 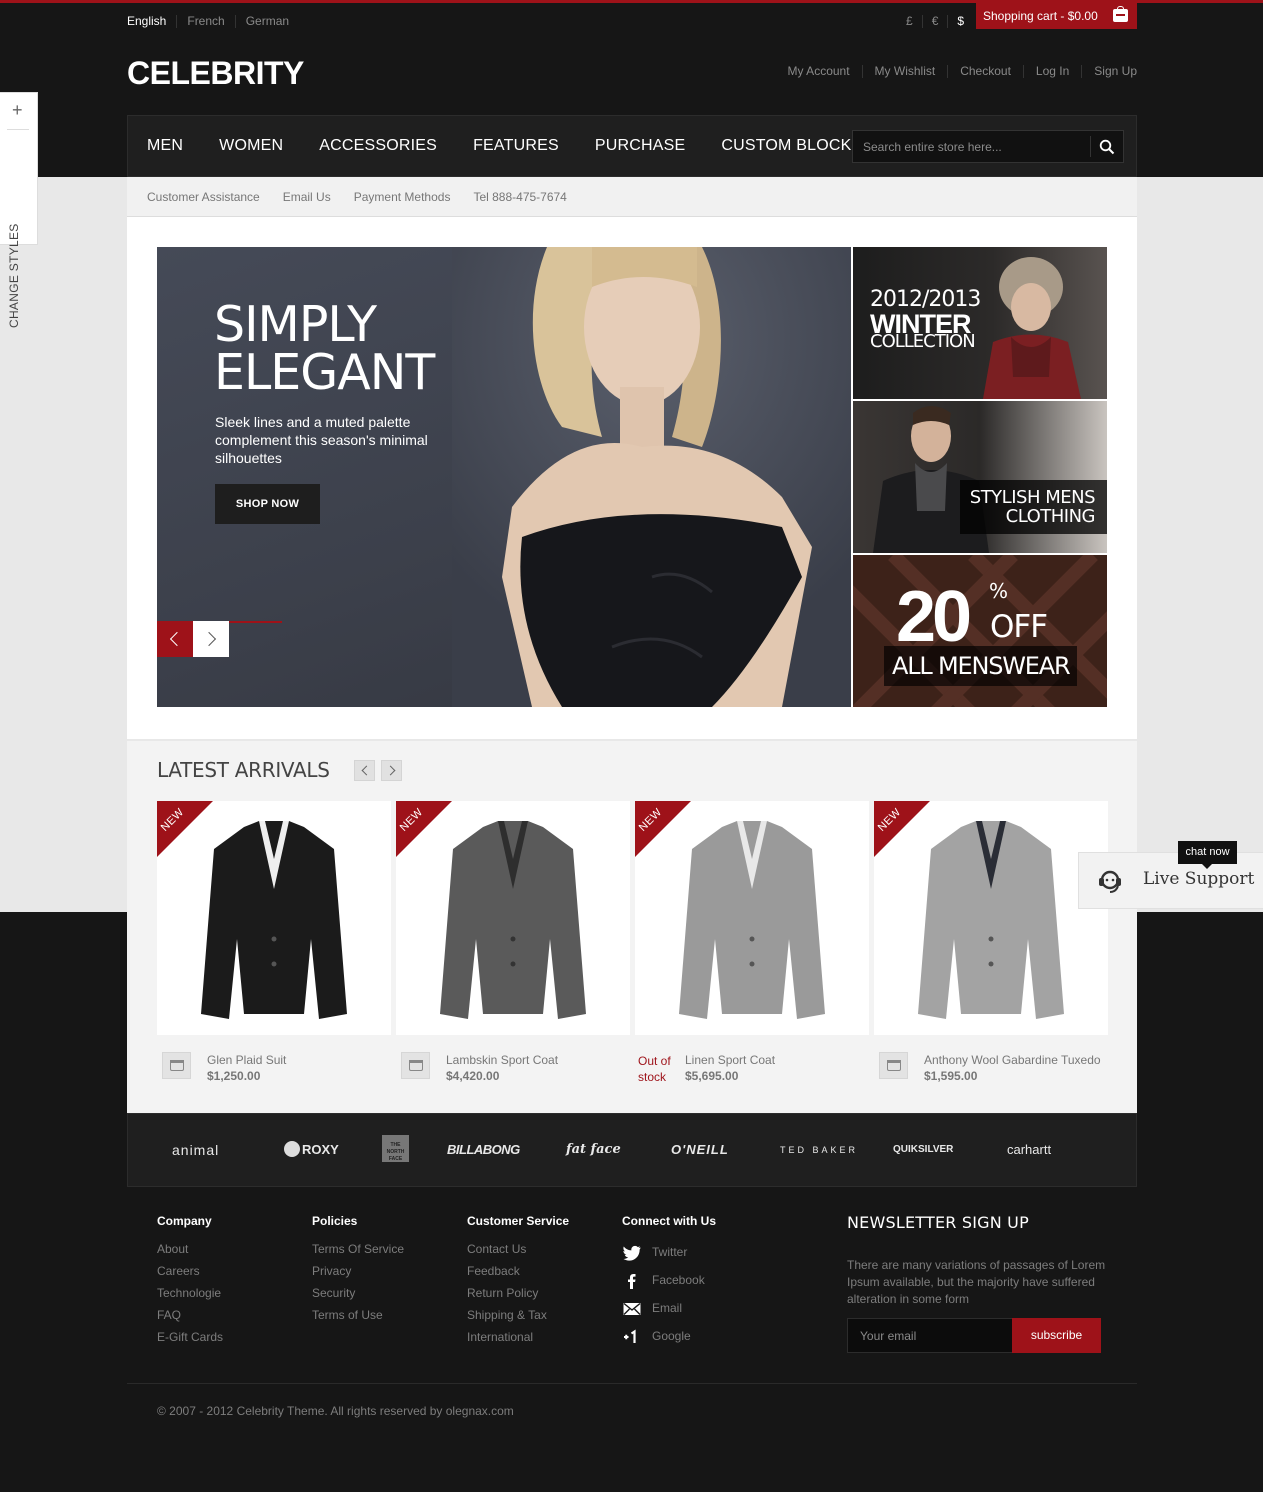 I want to click on footer-link-shipping-tax: Shipping & Tax, so click(x=507, y=1315).